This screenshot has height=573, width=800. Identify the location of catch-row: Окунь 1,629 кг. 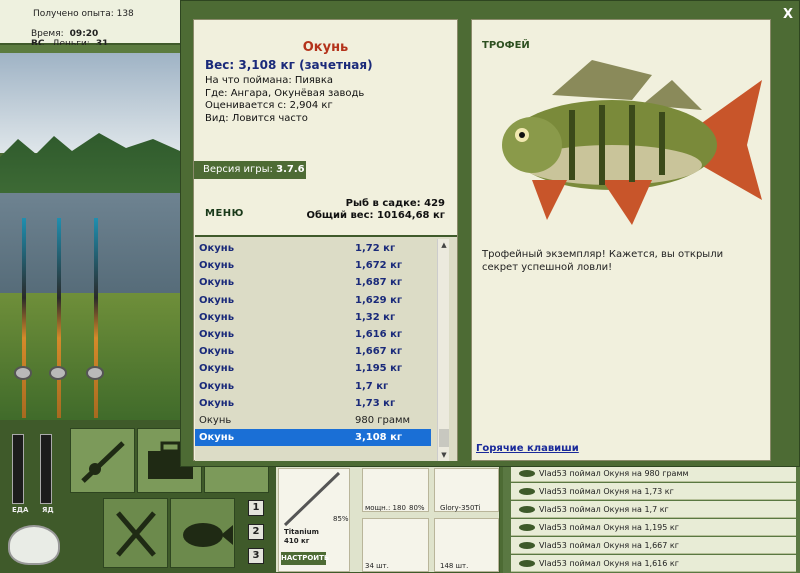
(313, 300).